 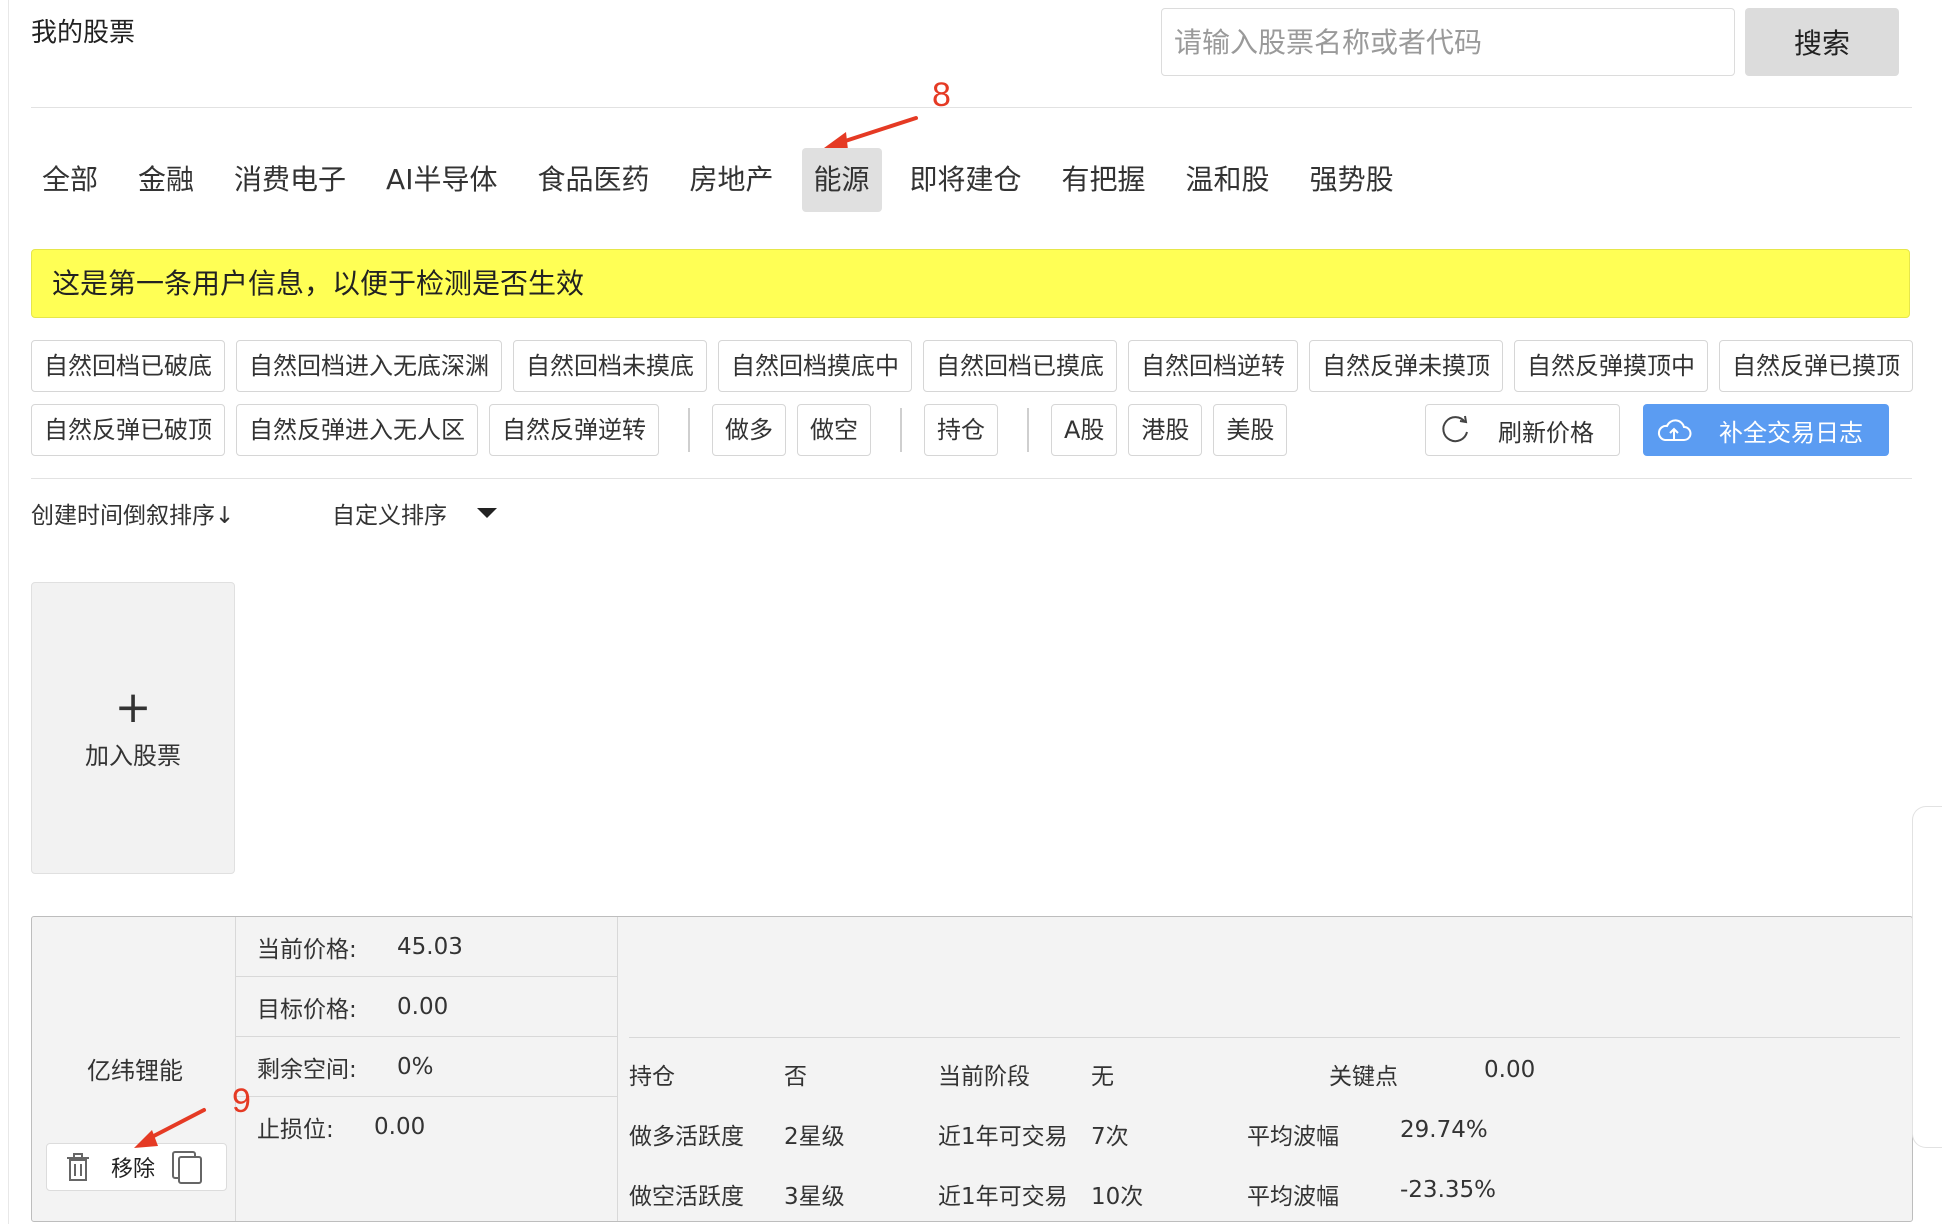 What do you see at coordinates (1674, 430) in the screenshot?
I see `cloud-upload-icon` at bounding box center [1674, 430].